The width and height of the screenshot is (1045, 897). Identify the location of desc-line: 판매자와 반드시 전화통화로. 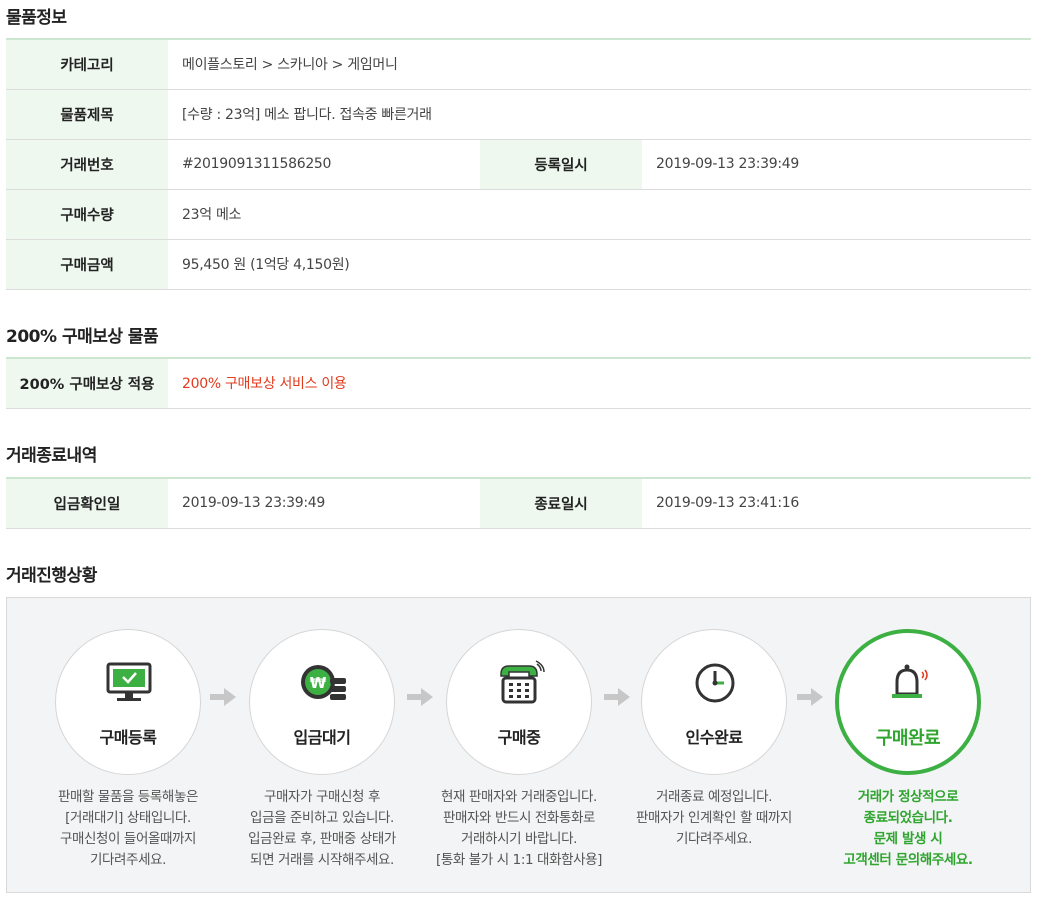
(519, 818).